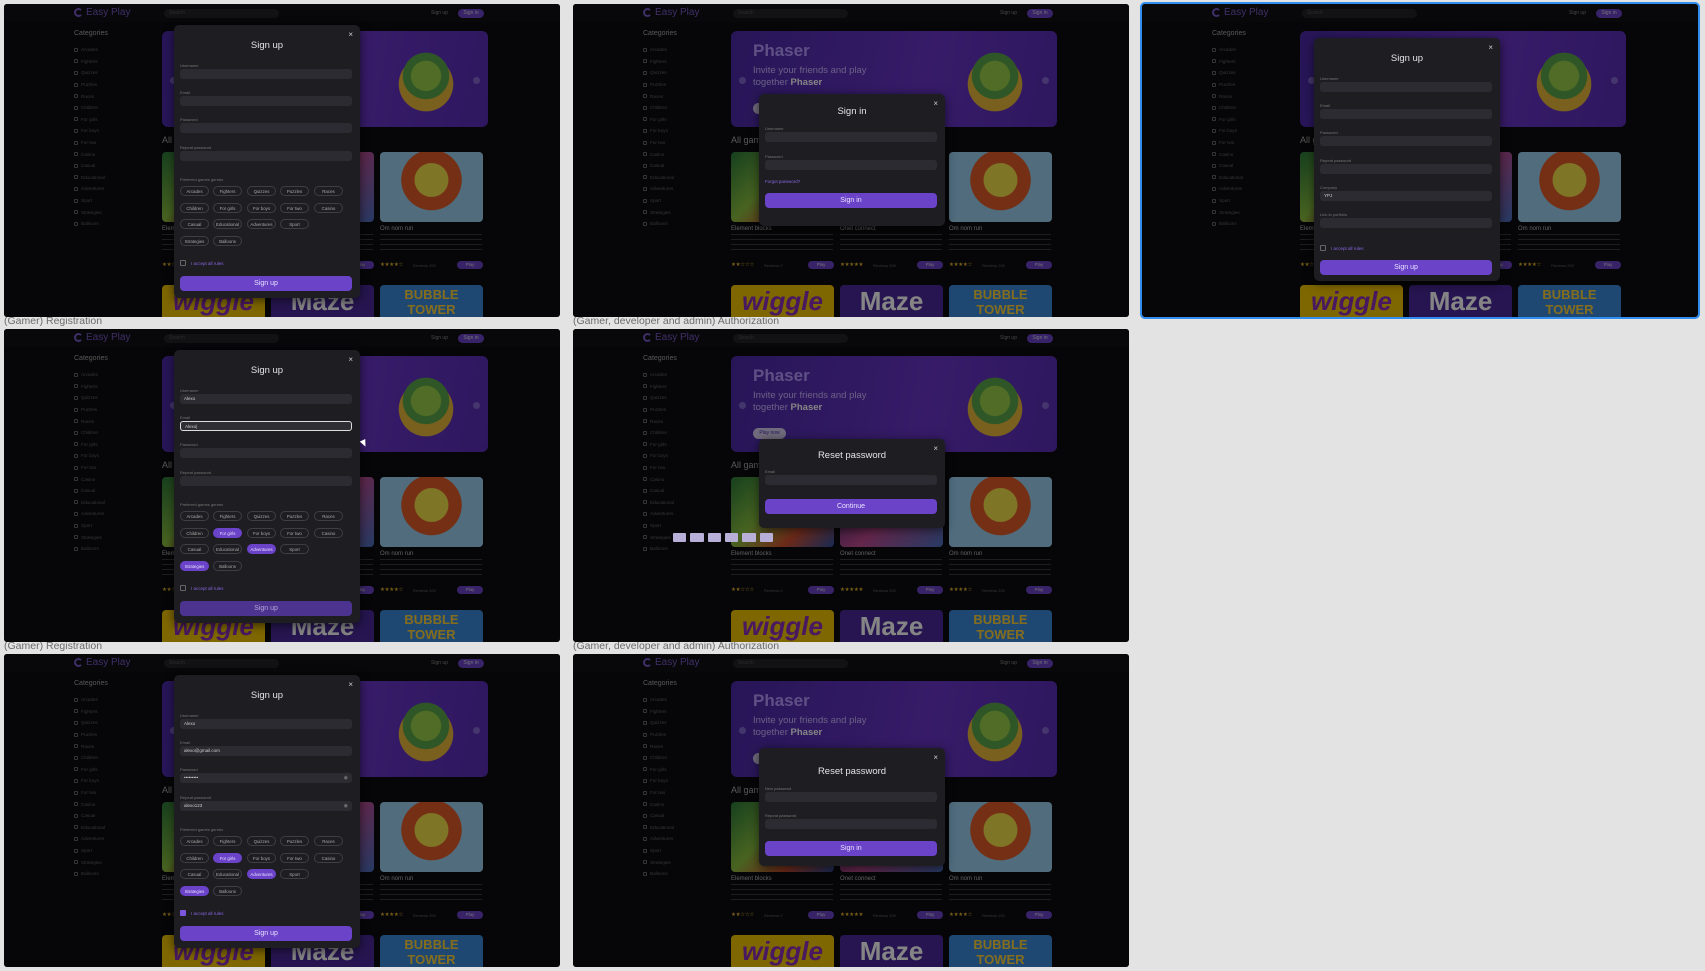 The image size is (1705, 971). Describe the element at coordinates (266, 806) in the screenshot. I see `repeat-password-field: alexo123 ◉` at that location.